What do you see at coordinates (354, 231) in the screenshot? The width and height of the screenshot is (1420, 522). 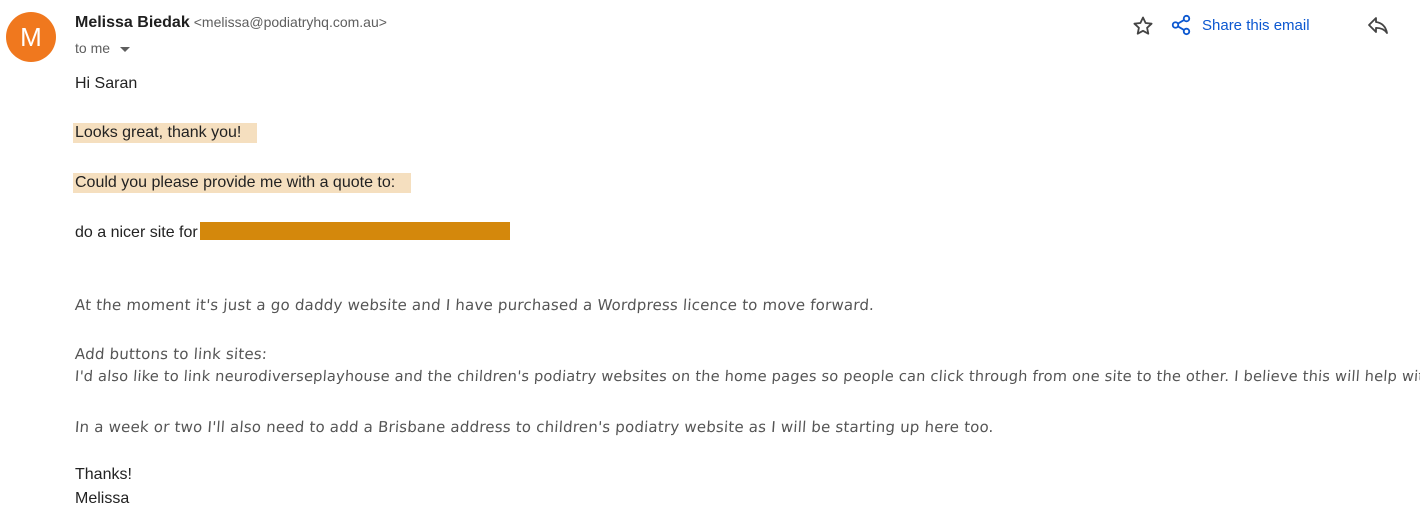 I see `redaction-block` at bounding box center [354, 231].